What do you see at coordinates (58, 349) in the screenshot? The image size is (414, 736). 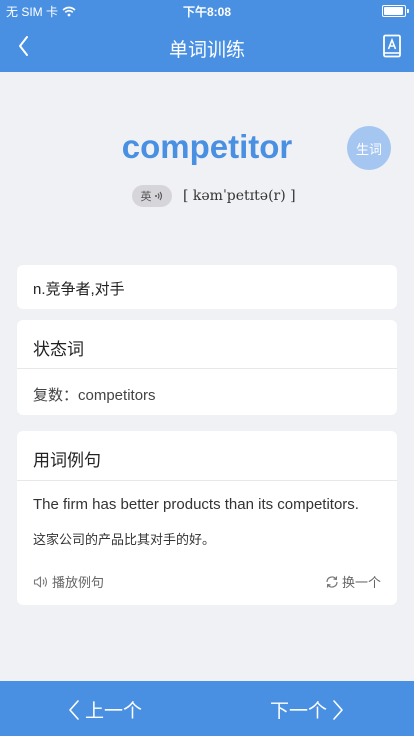 I see `word-forms-title: 状态词` at bounding box center [58, 349].